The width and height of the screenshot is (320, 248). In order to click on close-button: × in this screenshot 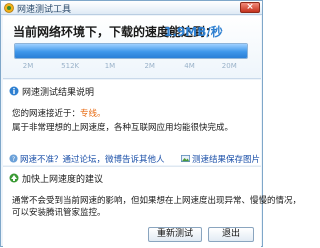, I will do `click(250, 7)`.